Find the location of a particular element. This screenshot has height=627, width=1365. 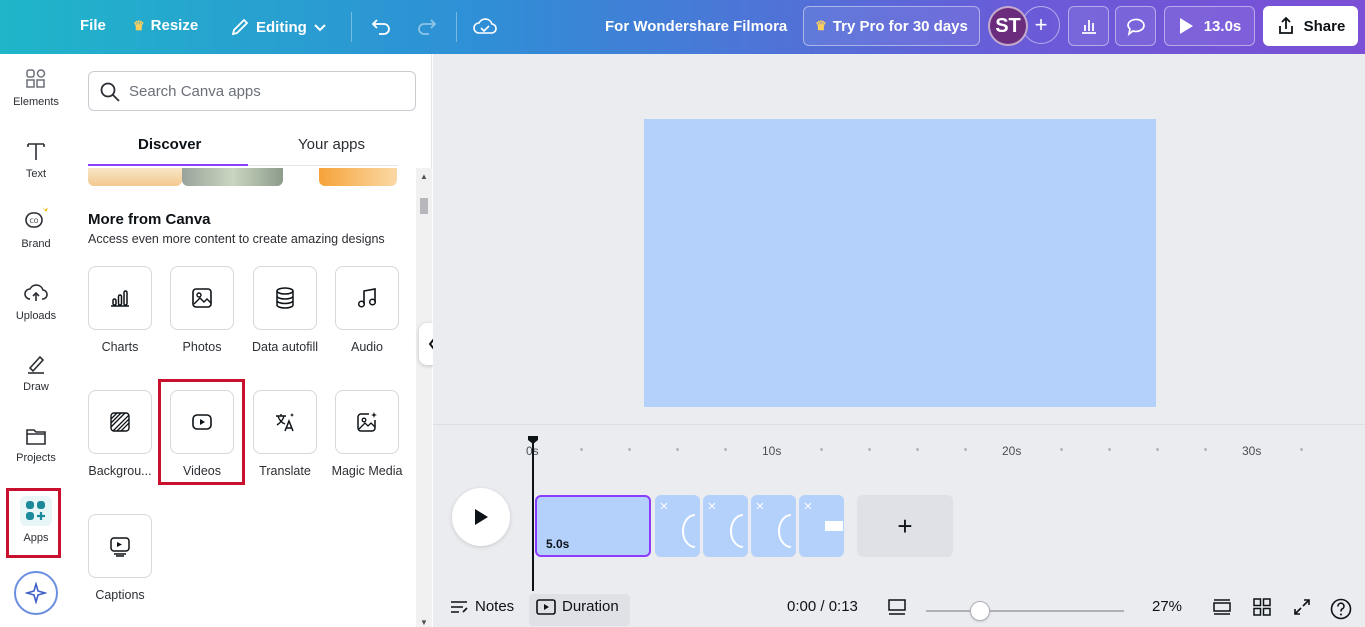

pages-view-button is located at coordinates (1222, 607).